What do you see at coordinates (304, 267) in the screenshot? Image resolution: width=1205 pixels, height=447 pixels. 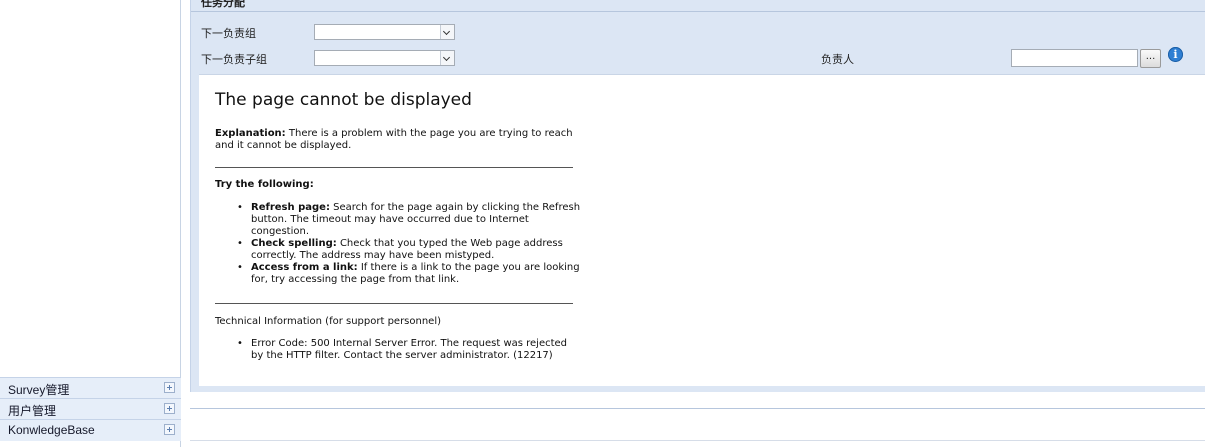 I see `tip-label: Access from a link:` at bounding box center [304, 267].